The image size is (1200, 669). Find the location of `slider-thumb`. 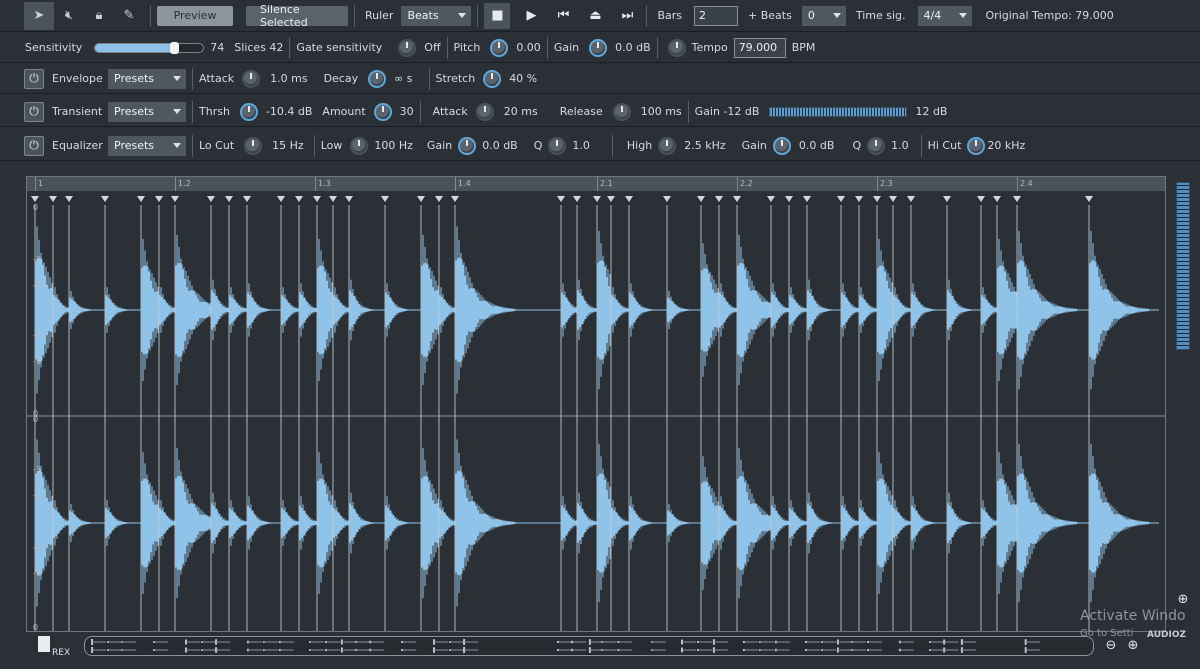

slider-thumb is located at coordinates (175, 47).